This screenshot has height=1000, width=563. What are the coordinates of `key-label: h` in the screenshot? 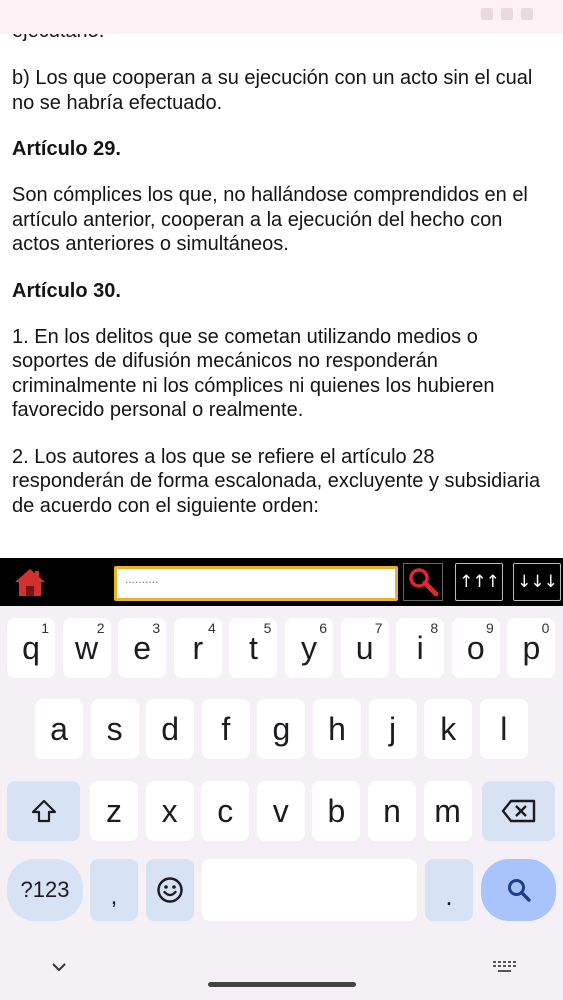 It's located at (337, 728).